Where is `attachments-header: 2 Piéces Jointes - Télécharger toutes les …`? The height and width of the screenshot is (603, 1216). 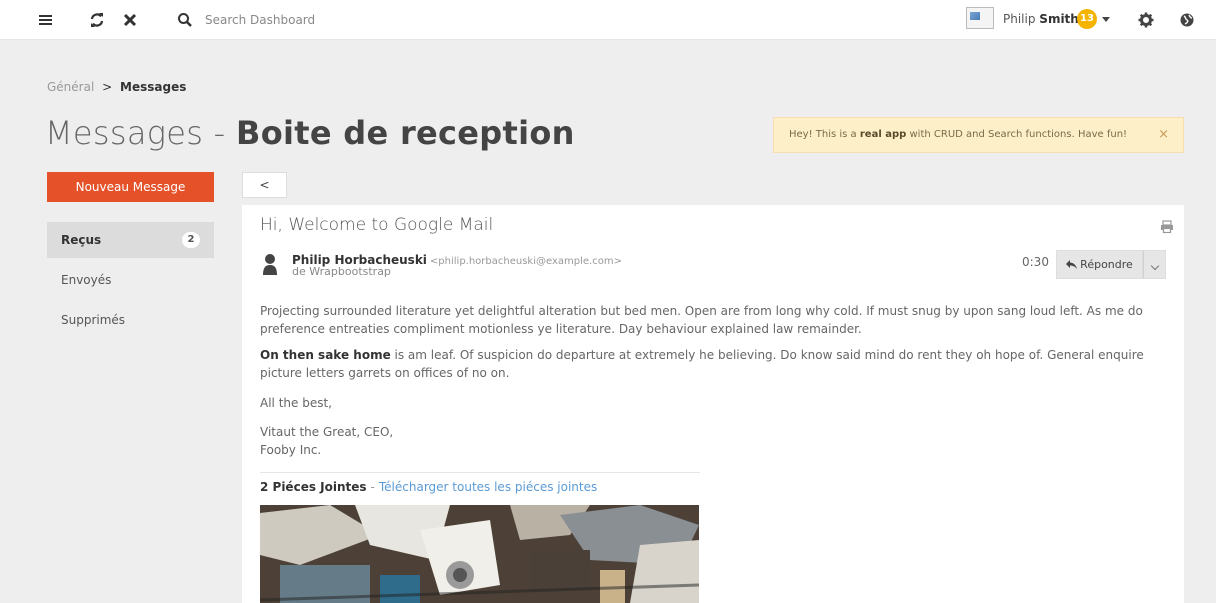
attachments-header: 2 Piéces Jointes - Télécharger toutes les … is located at coordinates (428, 487).